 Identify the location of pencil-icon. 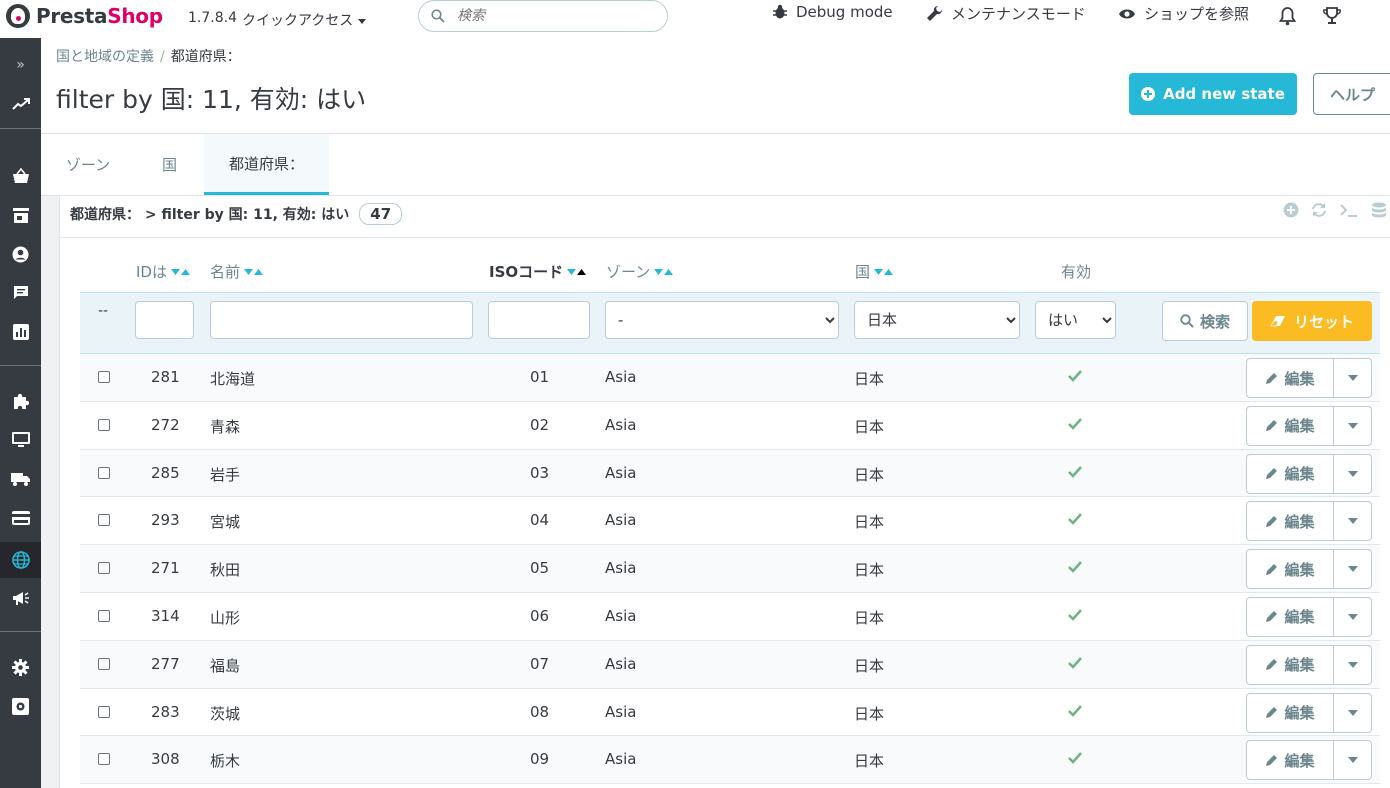
(1272, 713).